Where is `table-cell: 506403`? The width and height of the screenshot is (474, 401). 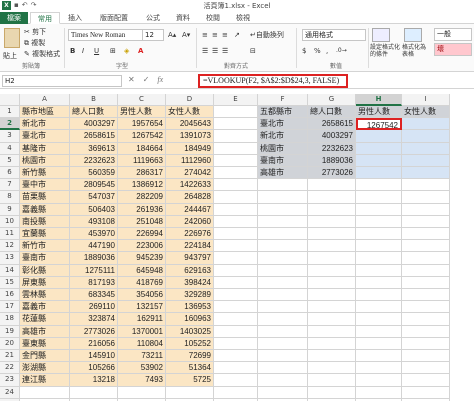 table-cell: 506403 is located at coordinates (94, 209).